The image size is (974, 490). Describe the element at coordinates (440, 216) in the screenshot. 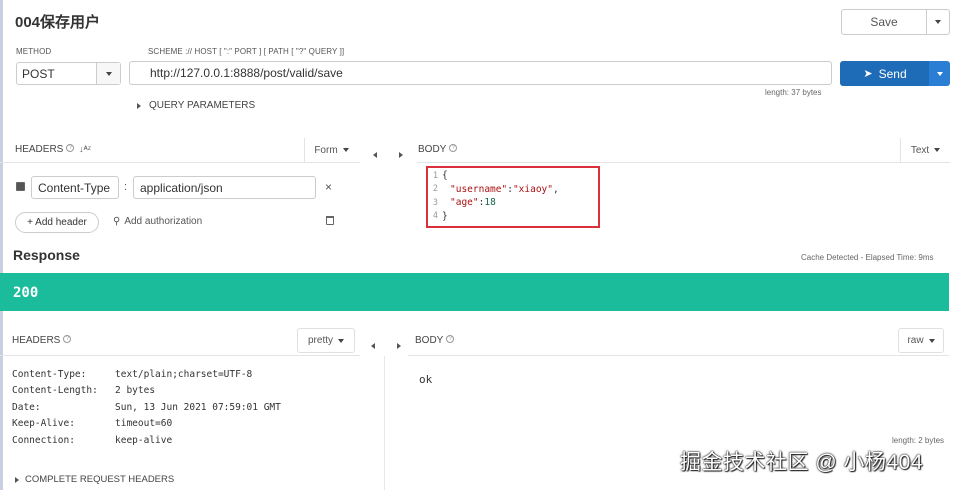

I see `code-line: 4}` at that location.